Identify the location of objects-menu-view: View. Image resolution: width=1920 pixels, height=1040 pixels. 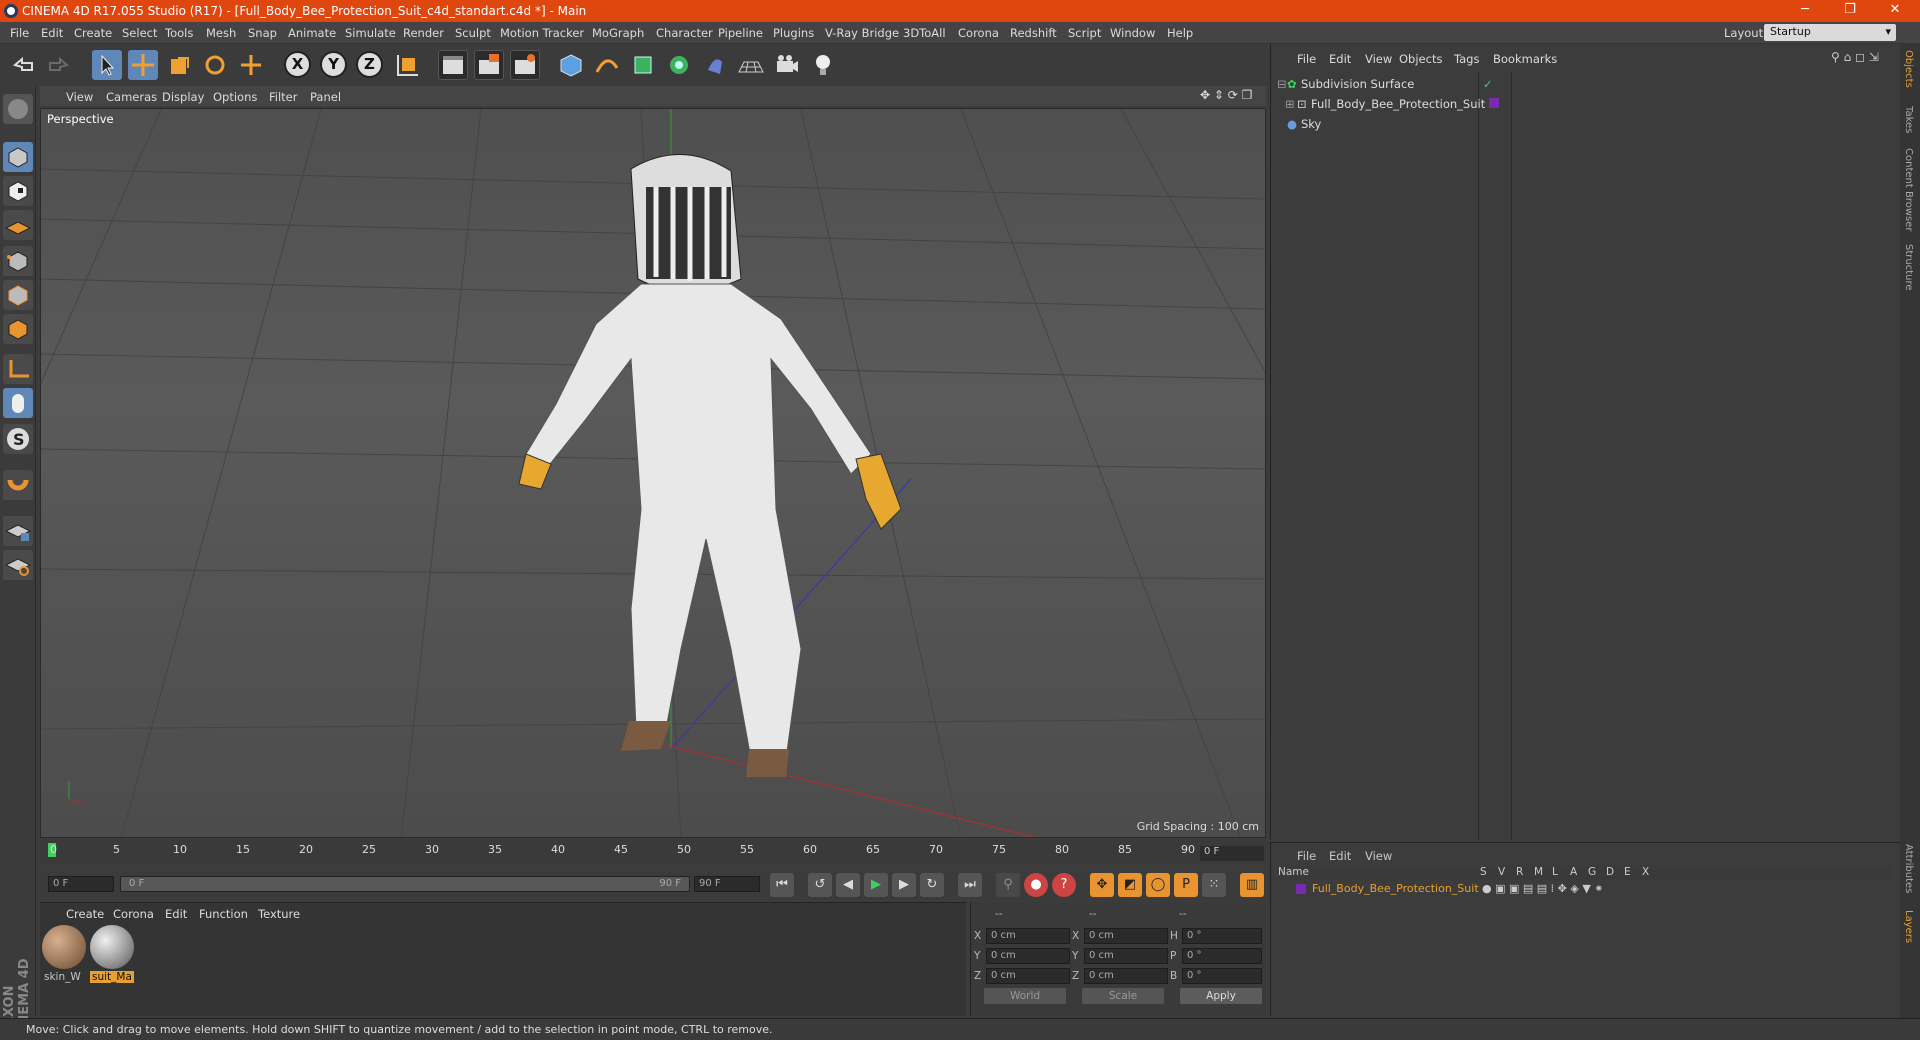
(1378, 59).